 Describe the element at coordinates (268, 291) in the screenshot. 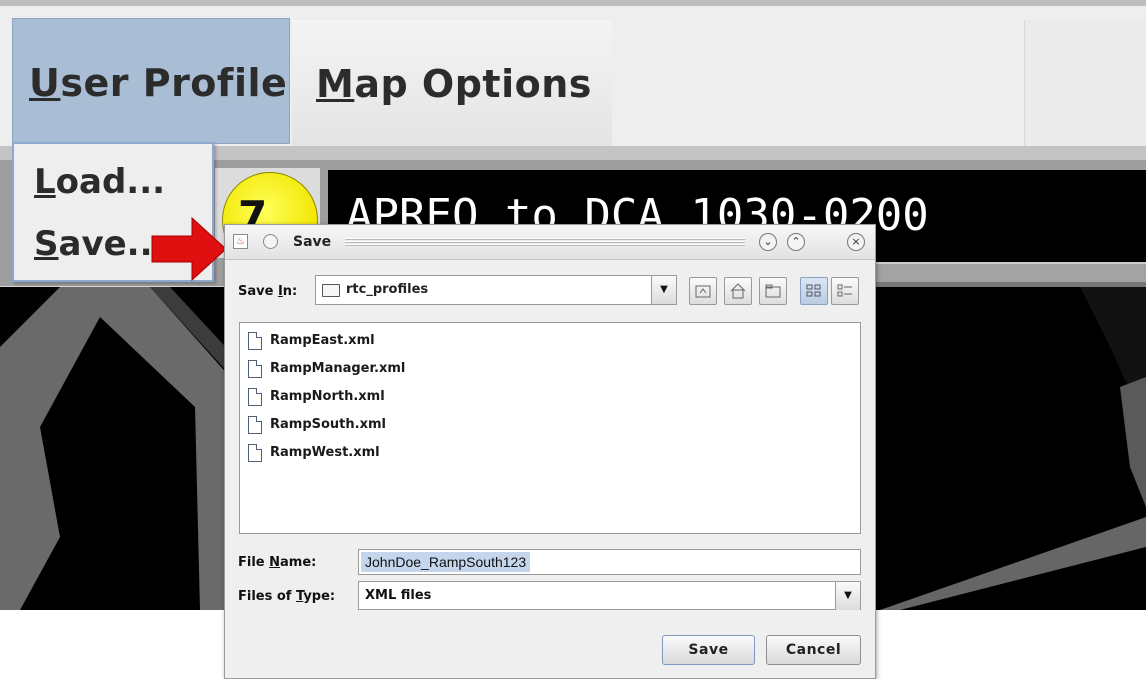

I see `save-in-label: Save In:` at that location.